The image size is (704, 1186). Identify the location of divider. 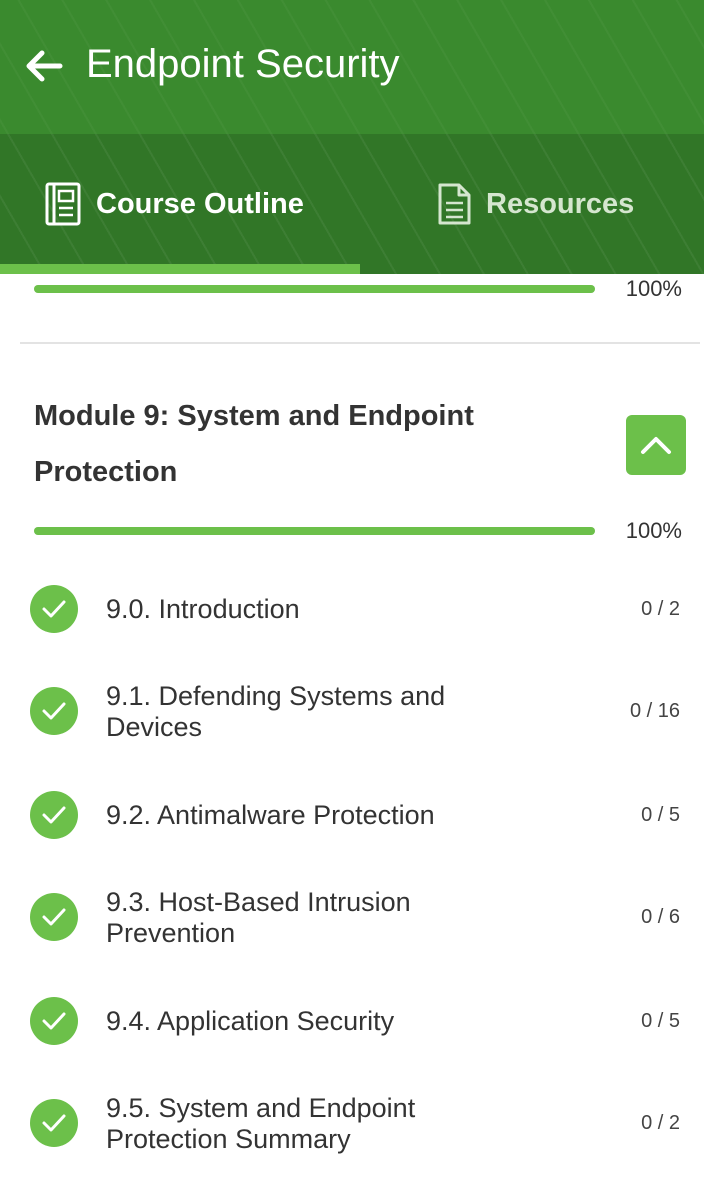
(360, 343).